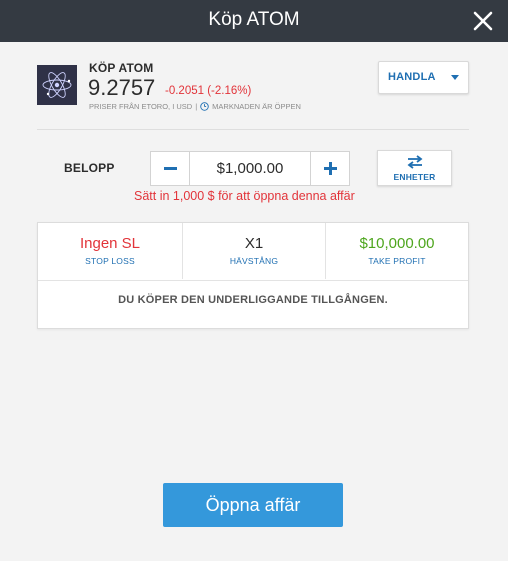 The height and width of the screenshot is (561, 508). Describe the element at coordinates (208, 91) in the screenshot. I see `price-change: -0.2051 (-2.16%)` at that location.